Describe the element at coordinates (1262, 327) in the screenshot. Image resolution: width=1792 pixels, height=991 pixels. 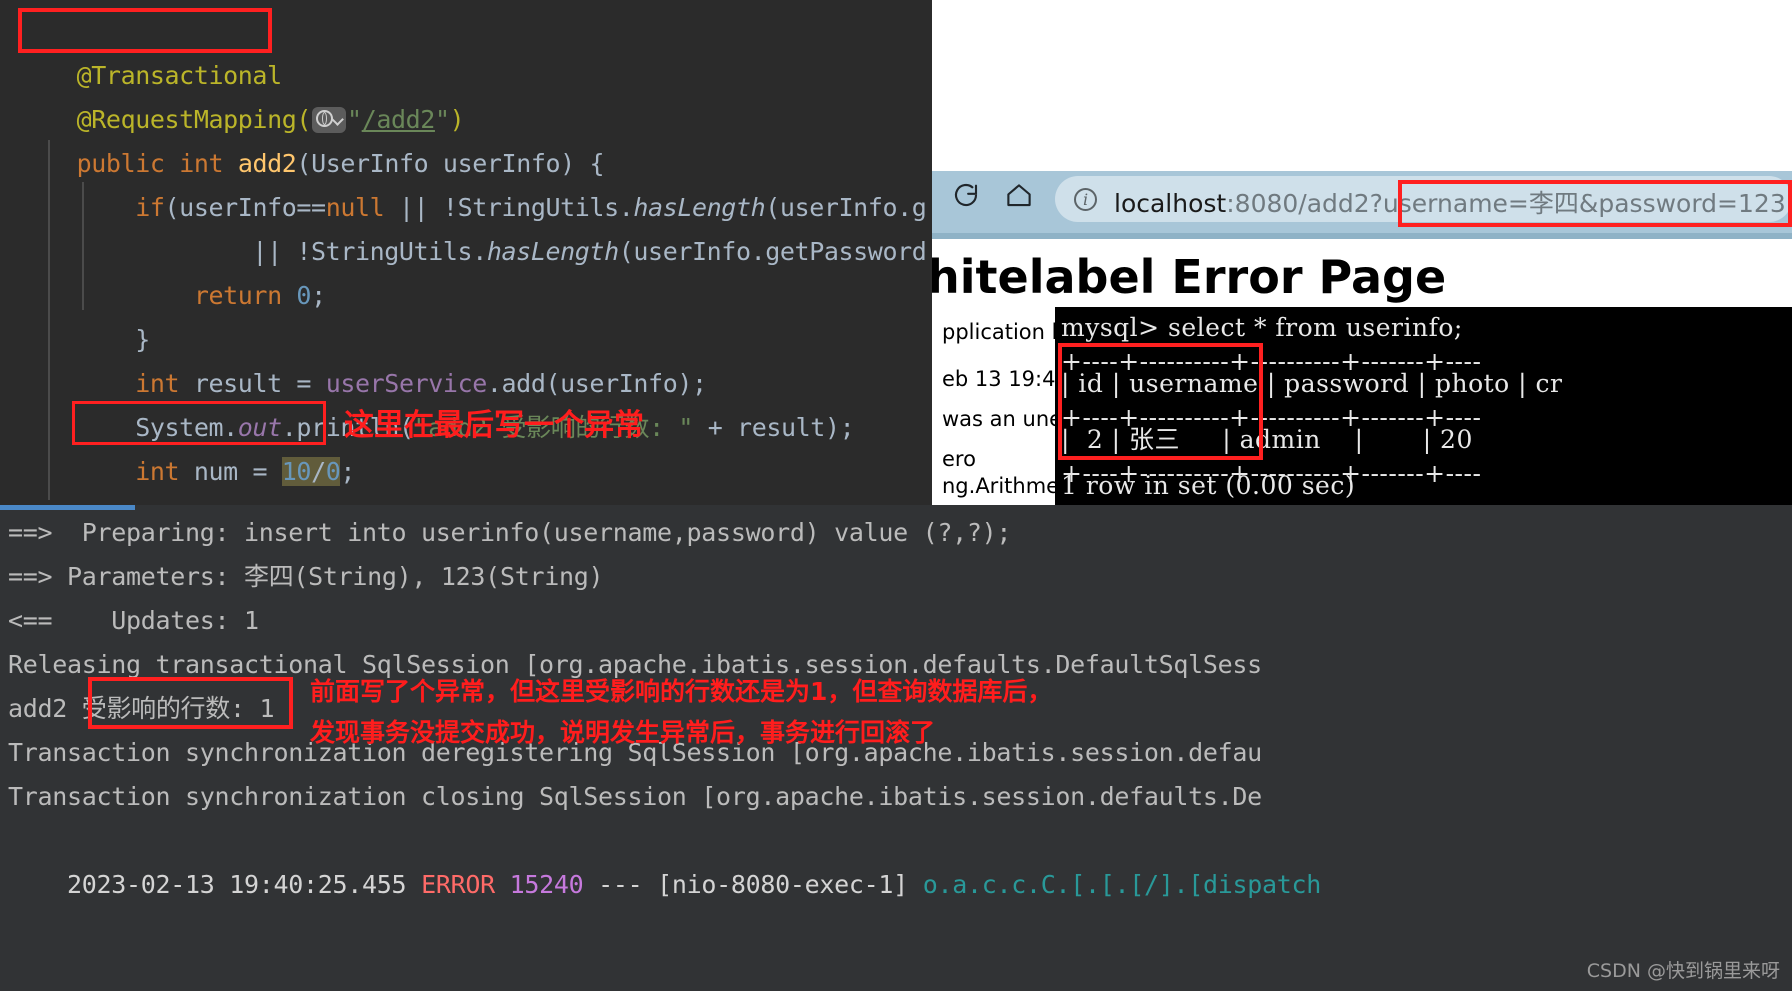
I see `mysql-prompt-line: mysql> select * from userinfo;` at that location.